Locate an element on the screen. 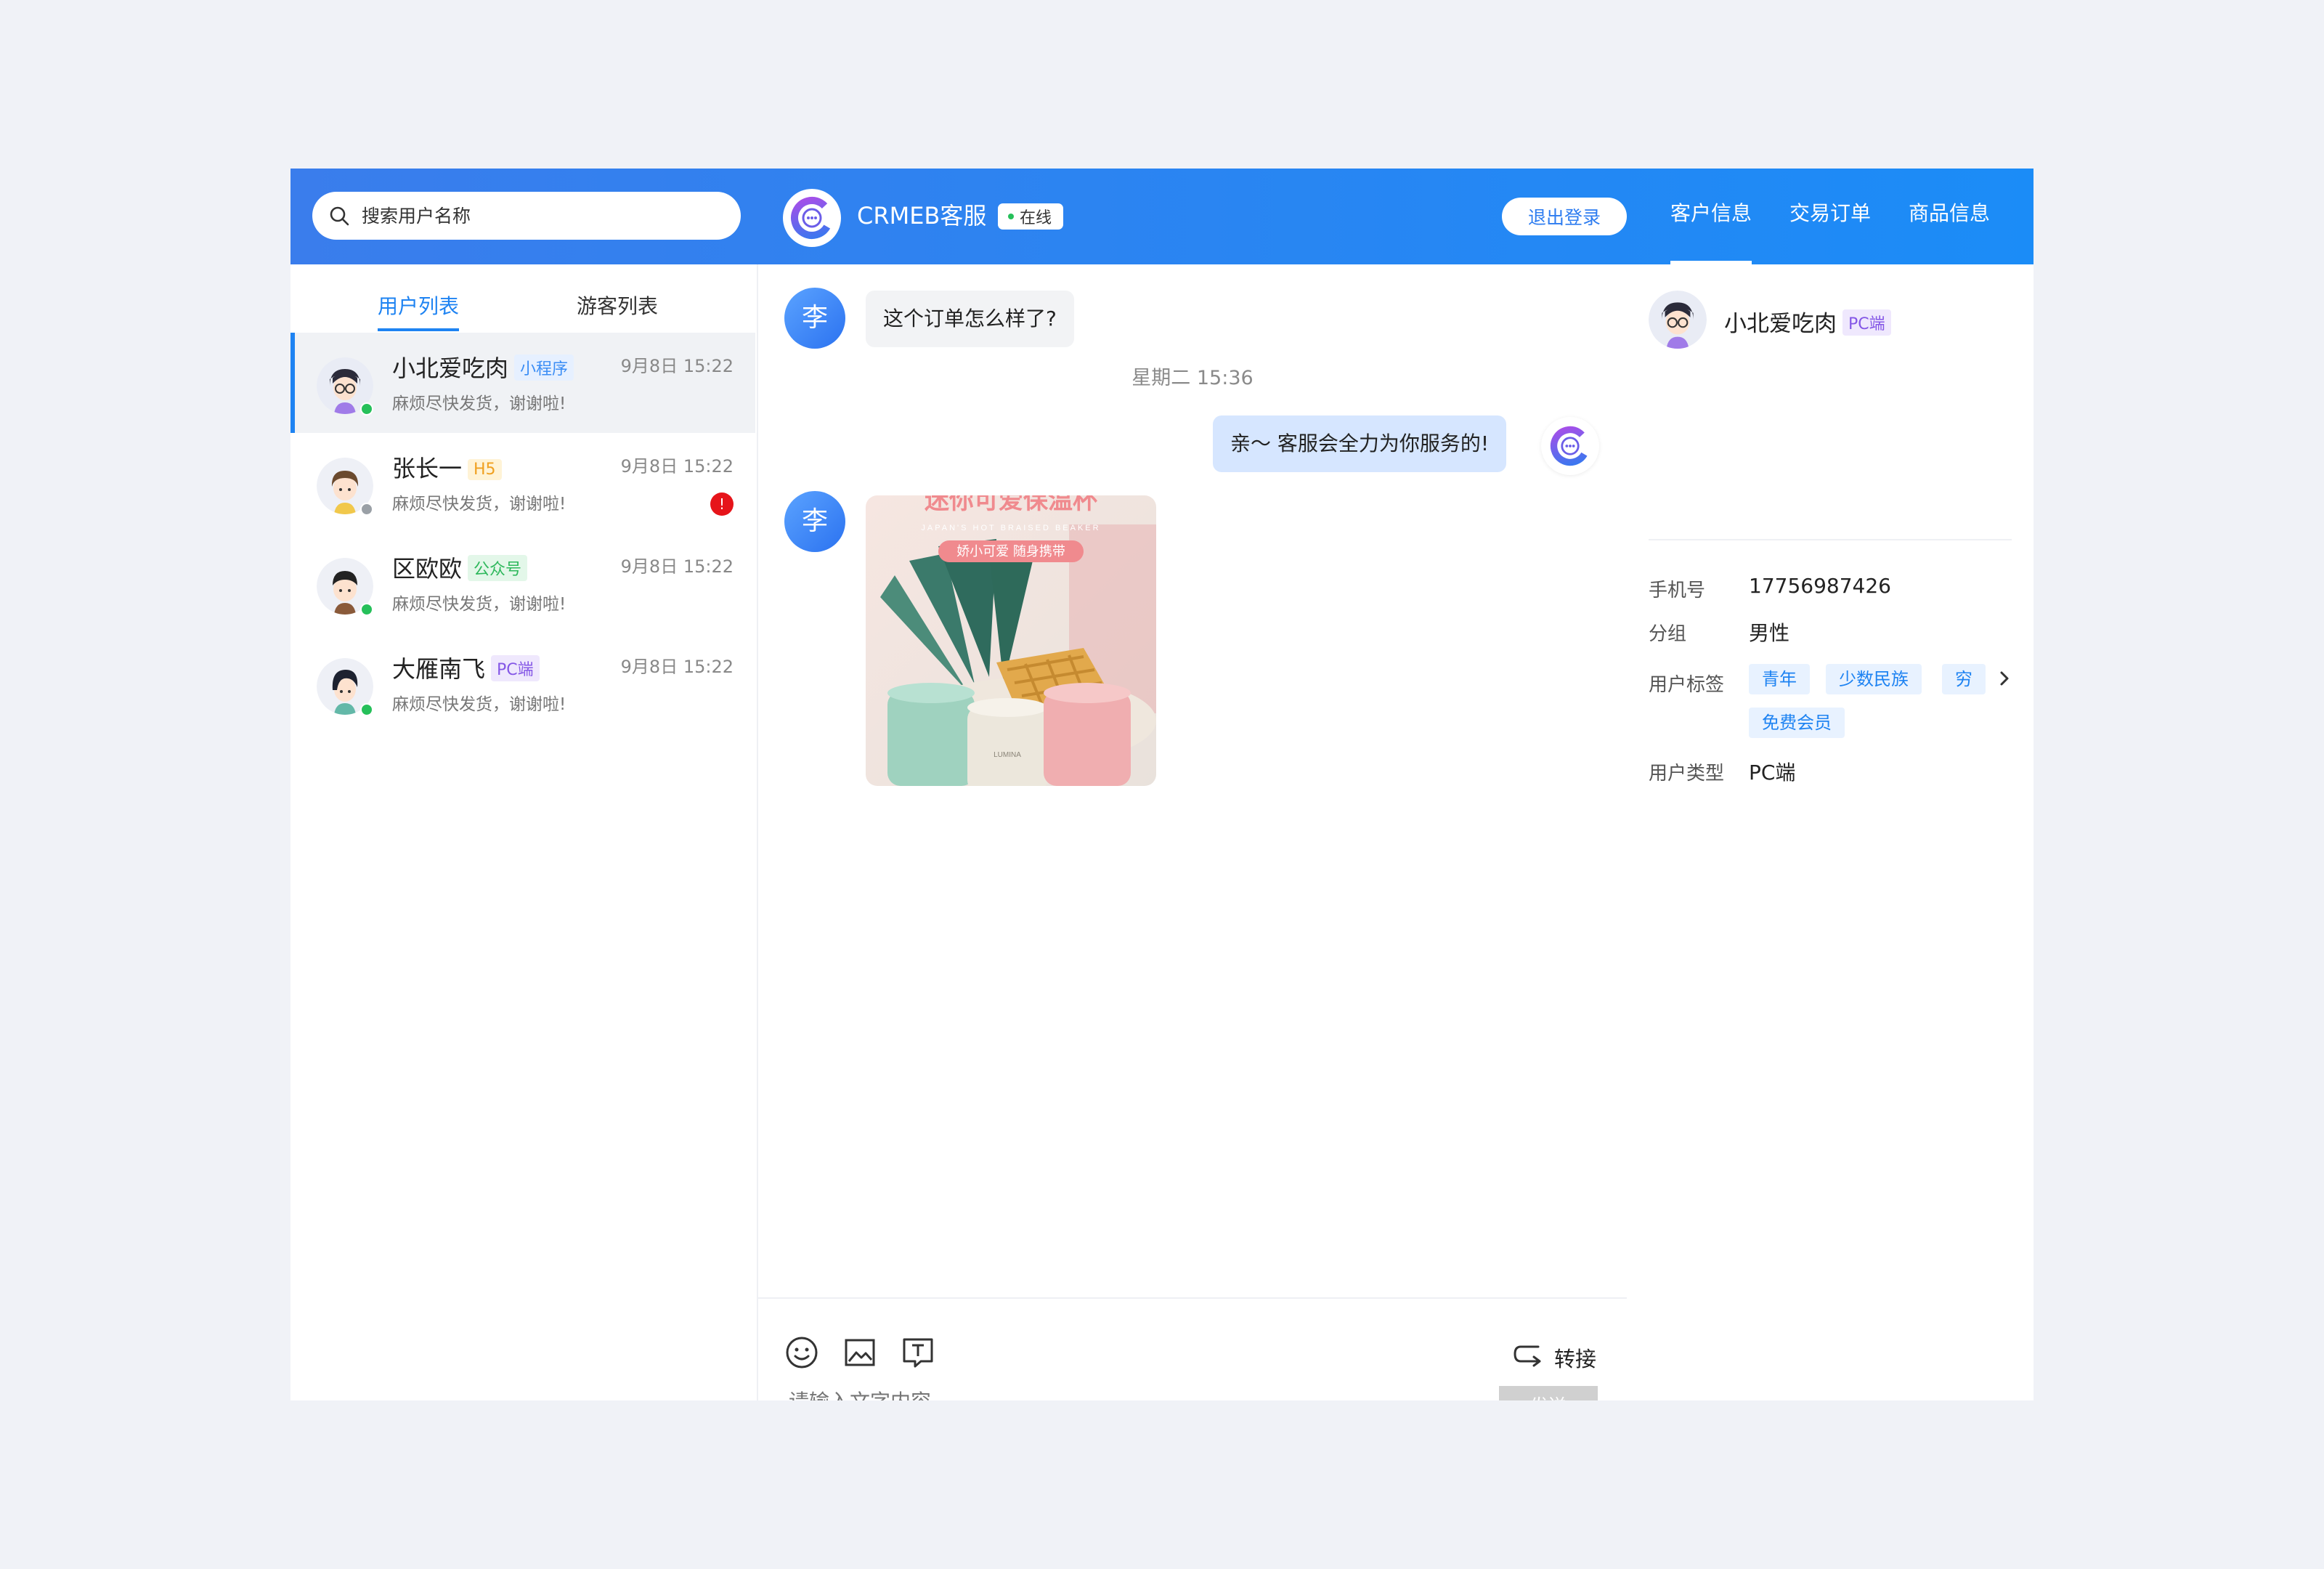  user-tag: 穷 is located at coordinates (1964, 679).